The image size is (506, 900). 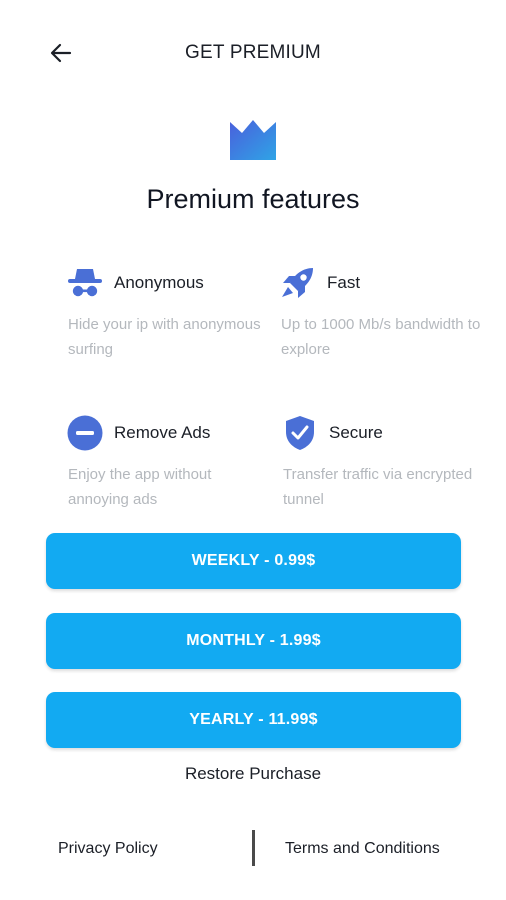 What do you see at coordinates (253, 199) in the screenshot?
I see `features-heading: Premium features` at bounding box center [253, 199].